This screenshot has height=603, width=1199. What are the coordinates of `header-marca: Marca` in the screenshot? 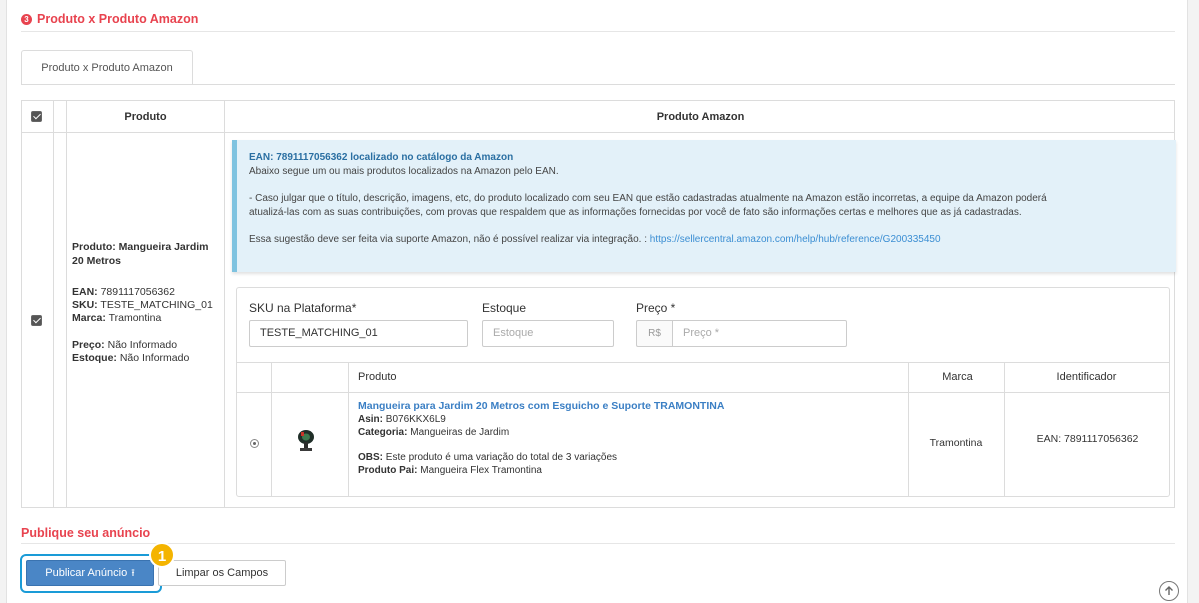 It's located at (957, 377).